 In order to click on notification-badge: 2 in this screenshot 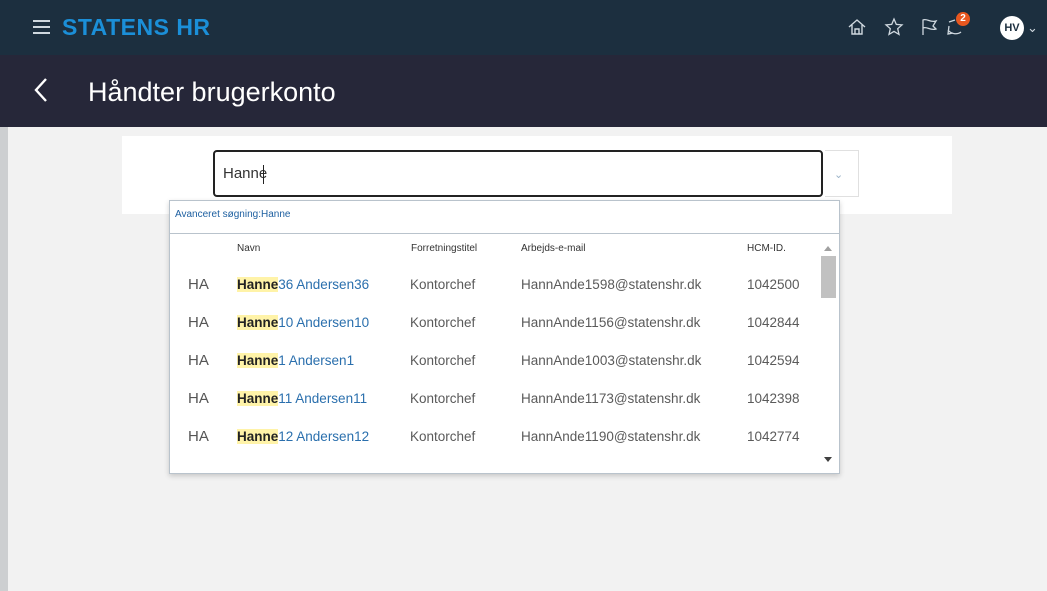, I will do `click(963, 19)`.